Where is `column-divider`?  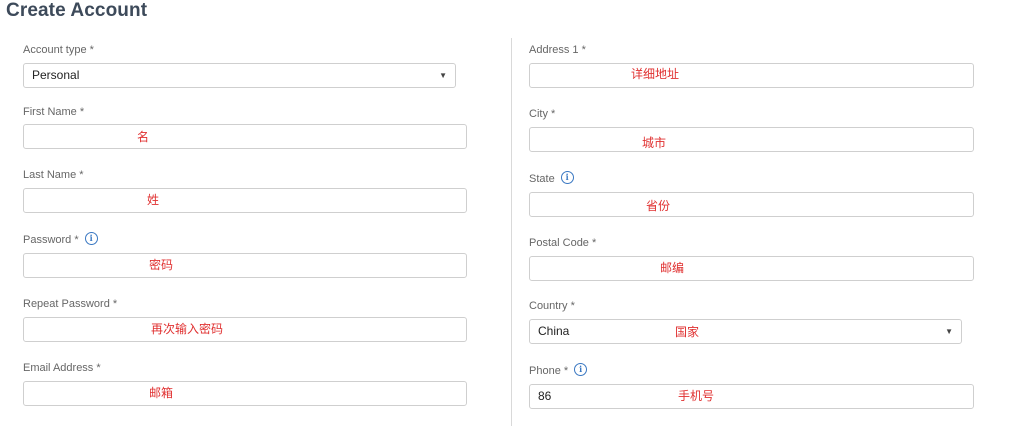
column-divider is located at coordinates (511, 232).